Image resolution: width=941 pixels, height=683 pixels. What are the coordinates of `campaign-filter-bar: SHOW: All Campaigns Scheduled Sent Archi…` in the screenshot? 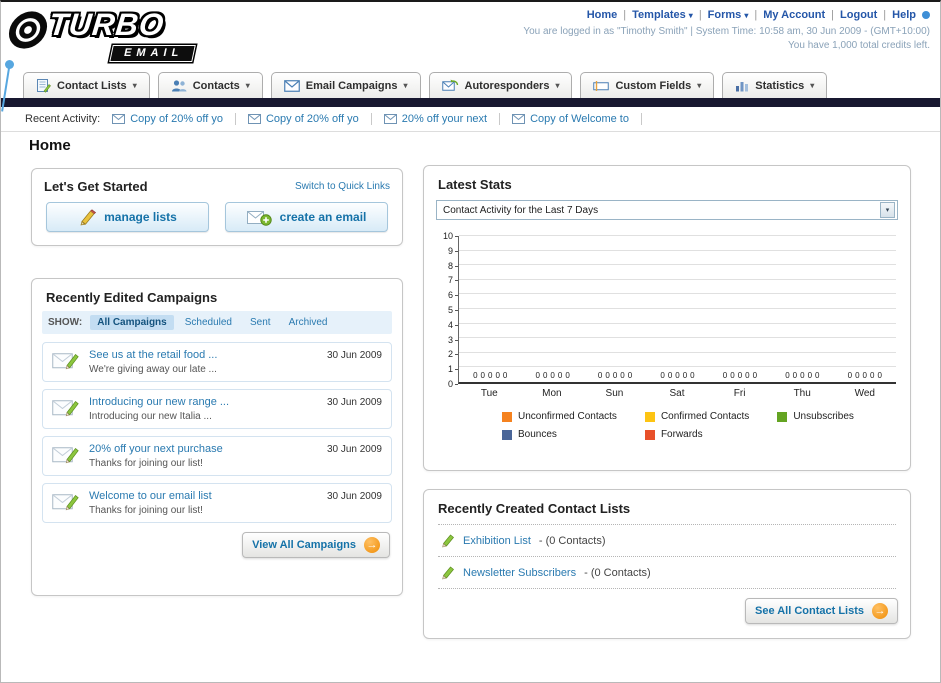 It's located at (217, 322).